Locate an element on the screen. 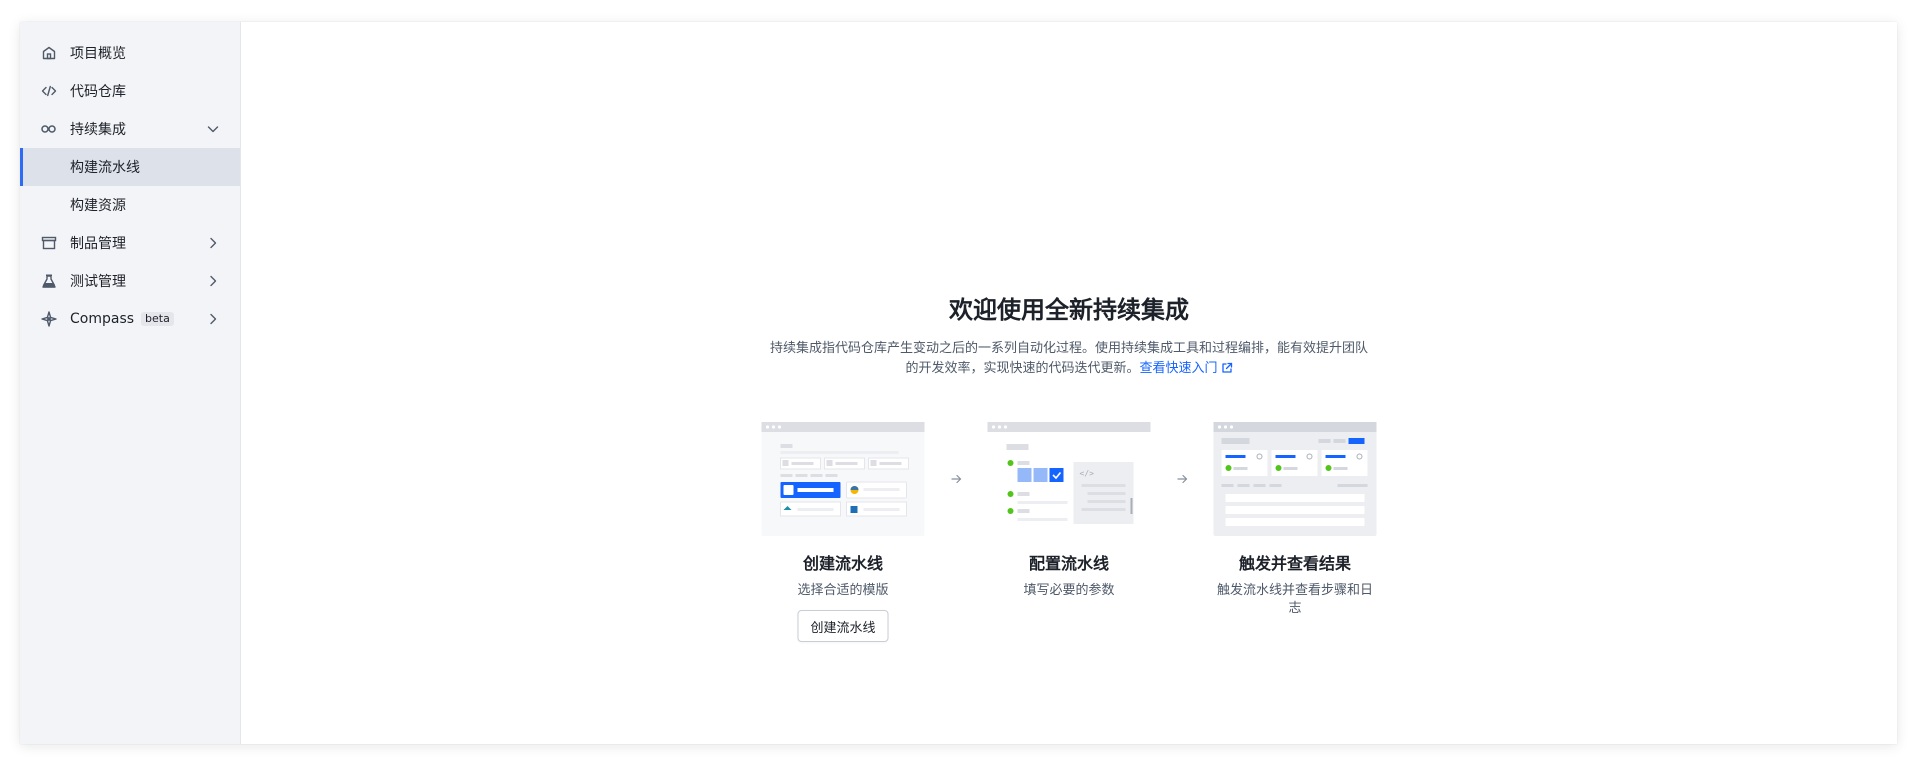 The image size is (1917, 764). sidebar-item-testing: 测试管理 is located at coordinates (130, 281).